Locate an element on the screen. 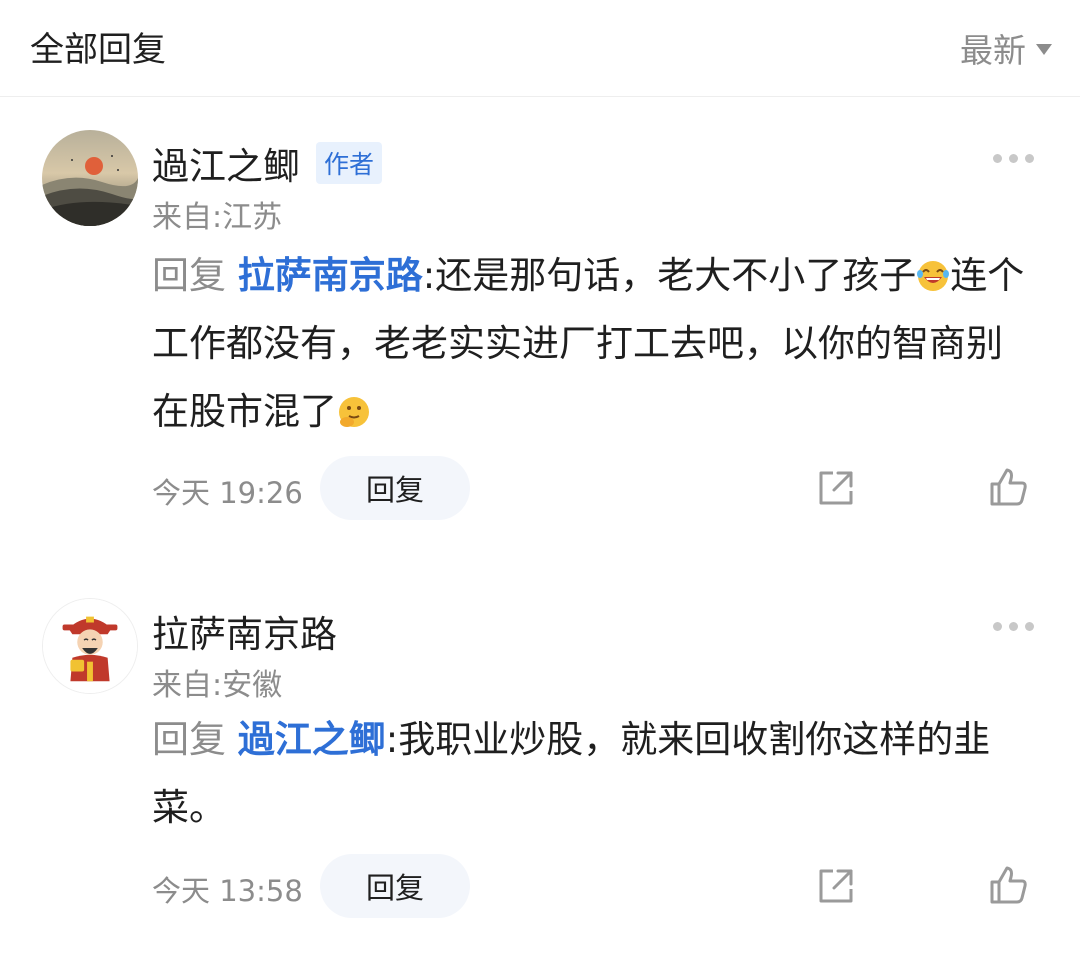 The width and height of the screenshot is (1080, 965). sort-dropdown: 最新 is located at coordinates (1006, 48).